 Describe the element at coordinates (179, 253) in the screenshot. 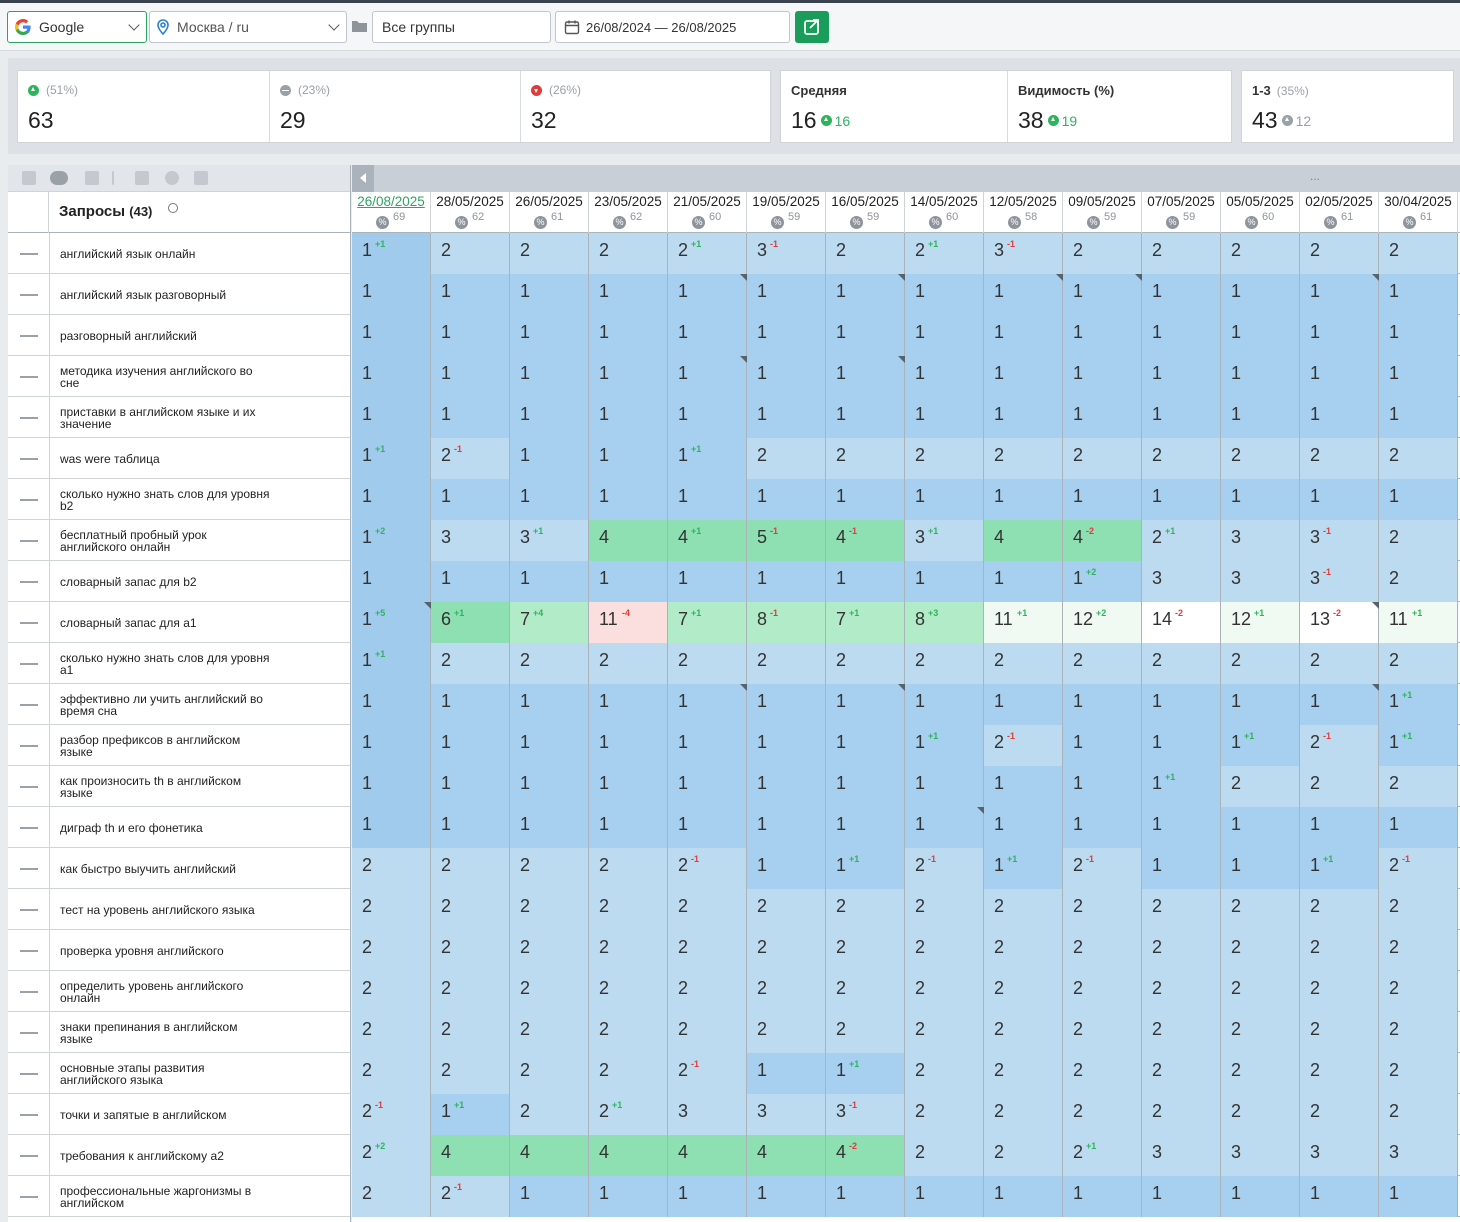

I see `keyword-row: английский язык онлайн` at that location.